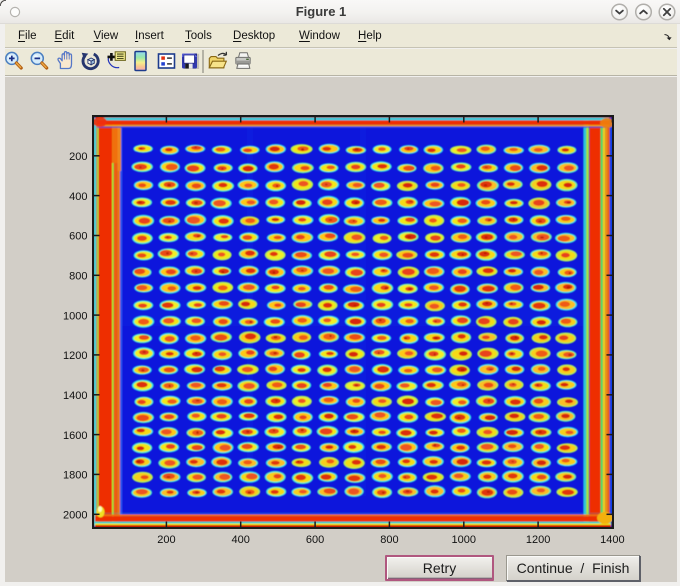  Describe the element at coordinates (75, 516) in the screenshot. I see `svg-text: 2000` at that location.